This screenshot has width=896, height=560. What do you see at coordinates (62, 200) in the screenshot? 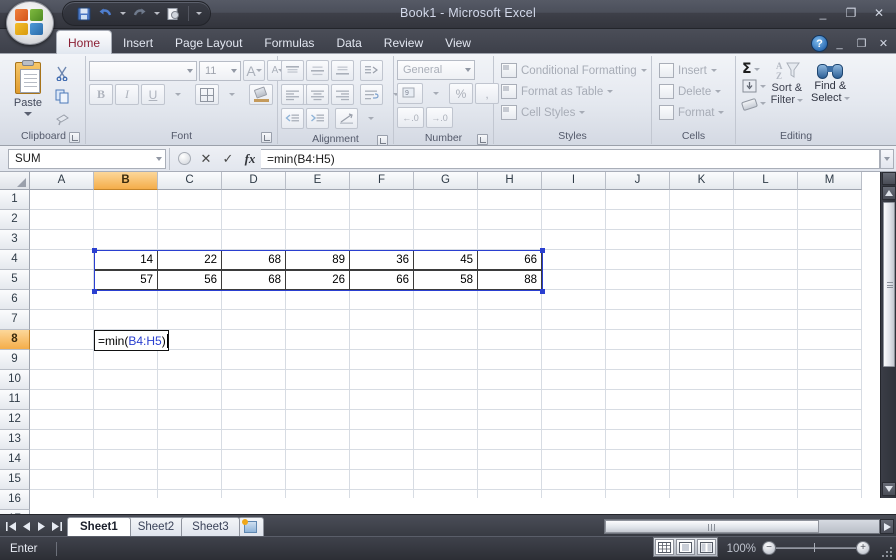
I see `cell-A1` at bounding box center [62, 200].